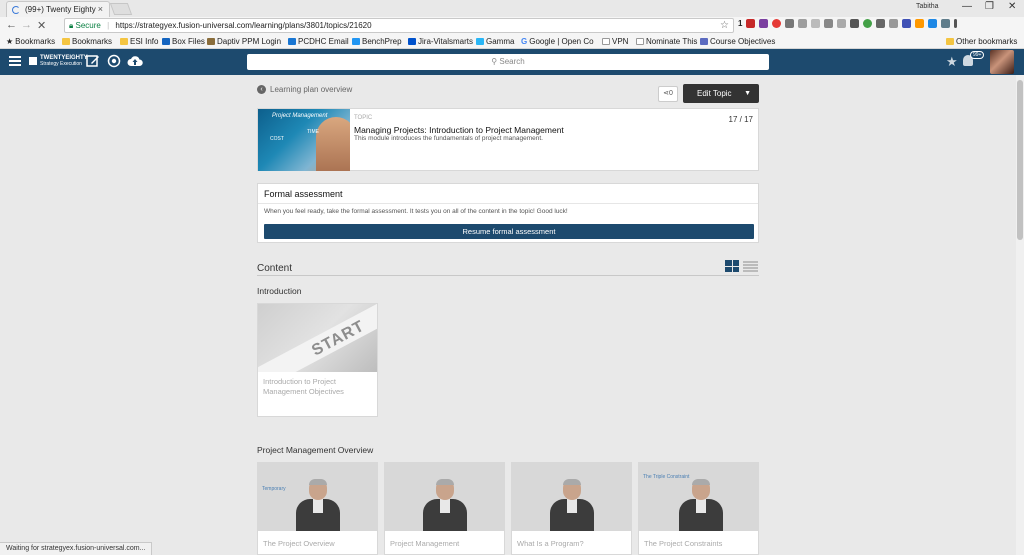  I want to click on notifications-badge: 99+, so click(977, 55).